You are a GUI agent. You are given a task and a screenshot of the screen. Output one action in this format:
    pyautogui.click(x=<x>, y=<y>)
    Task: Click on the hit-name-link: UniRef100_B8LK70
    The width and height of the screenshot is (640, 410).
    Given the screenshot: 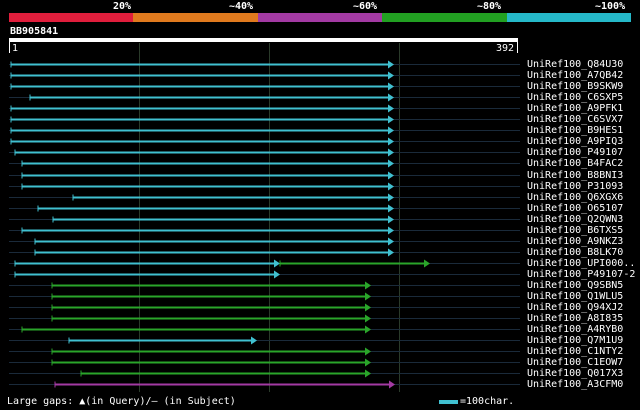 What is the action you would take?
    pyautogui.click(x=575, y=252)
    